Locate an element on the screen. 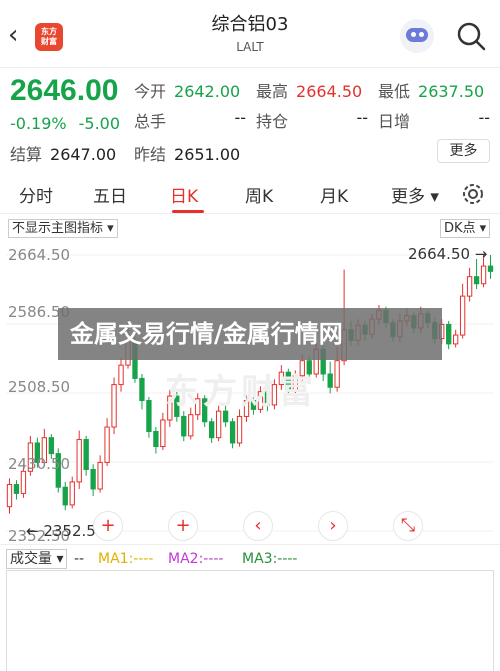 The width and height of the screenshot is (500, 671). scroll-right-button: › is located at coordinates (333, 526).